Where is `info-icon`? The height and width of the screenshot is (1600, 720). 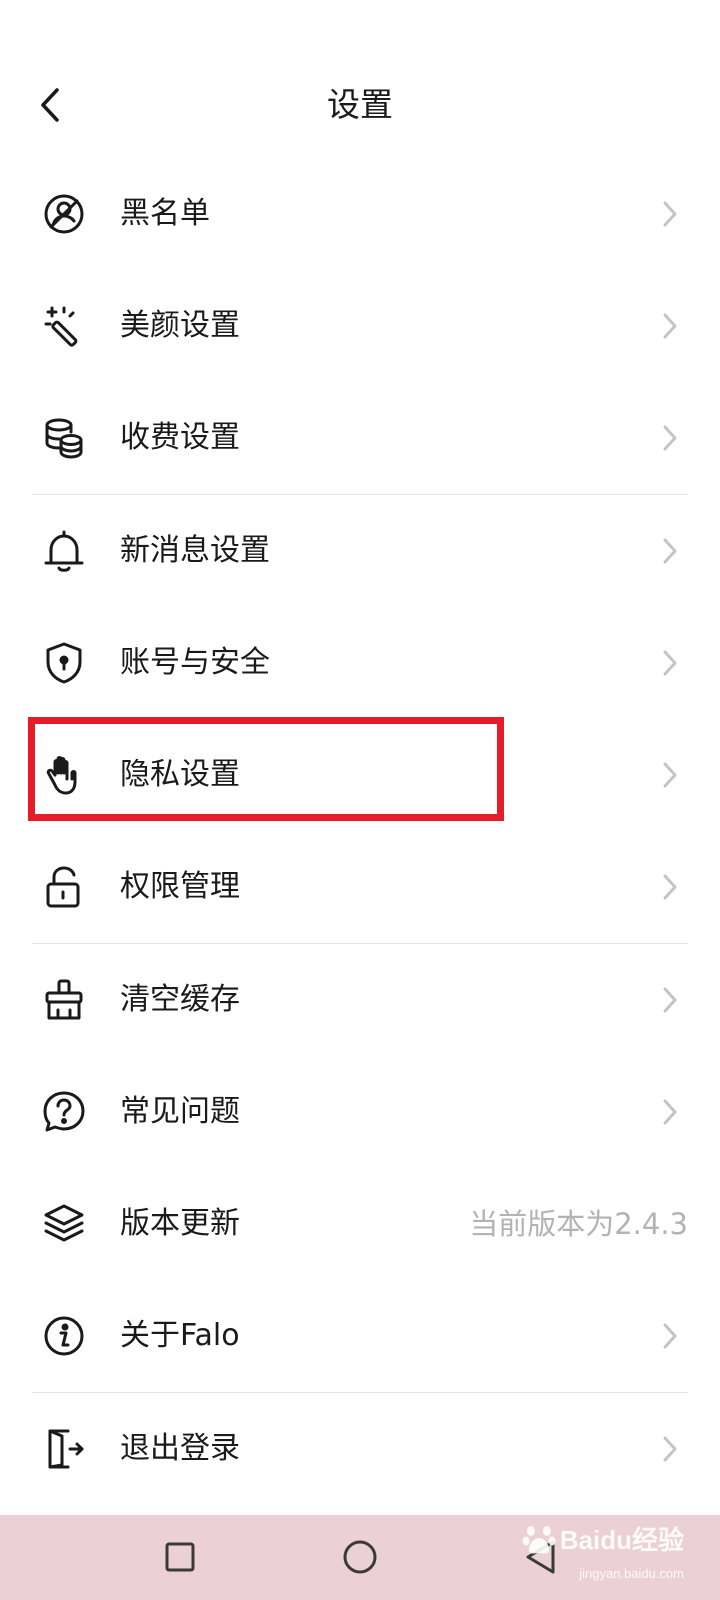 info-icon is located at coordinates (64, 1336).